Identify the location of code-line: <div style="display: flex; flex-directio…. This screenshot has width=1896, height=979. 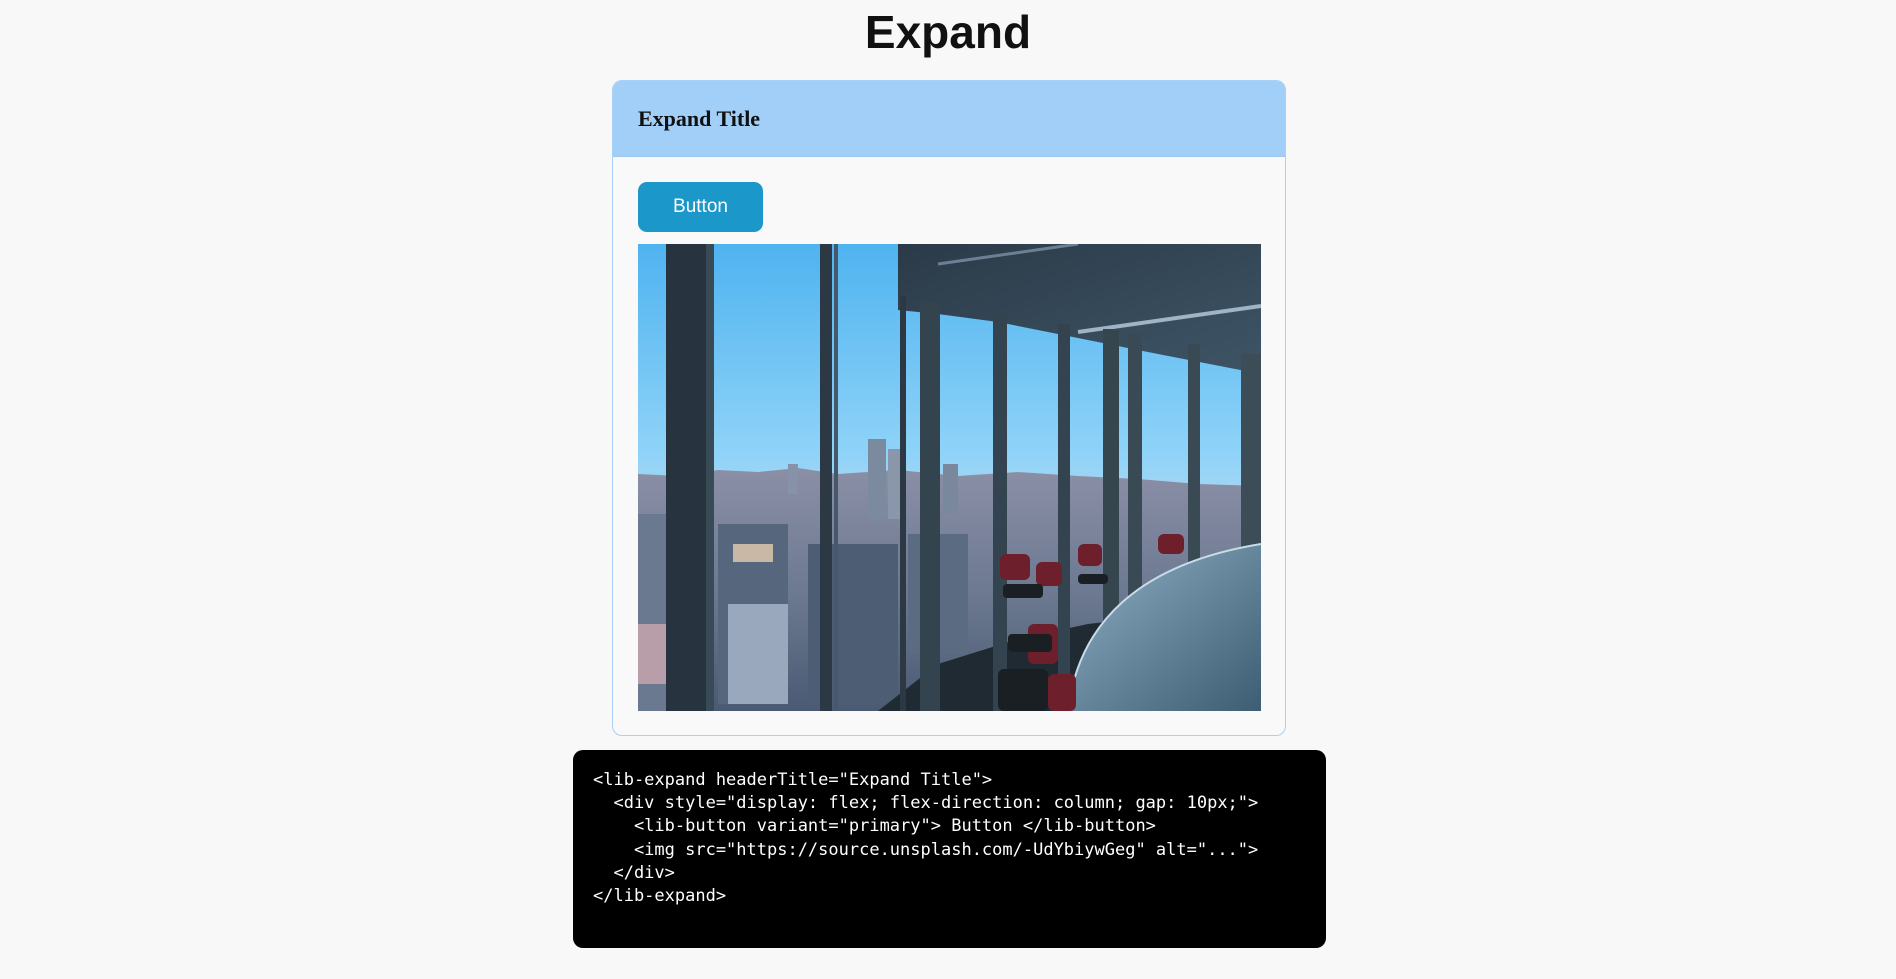
(926, 803).